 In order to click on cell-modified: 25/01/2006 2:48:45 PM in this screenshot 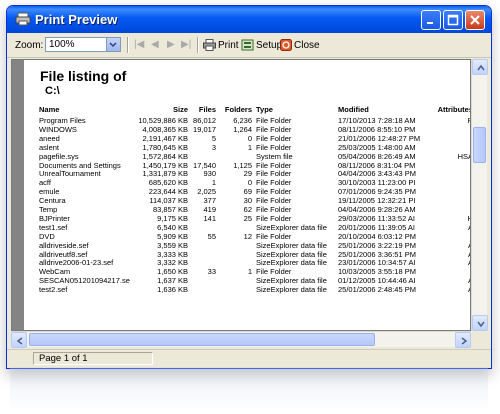, I will do `click(377, 290)`.